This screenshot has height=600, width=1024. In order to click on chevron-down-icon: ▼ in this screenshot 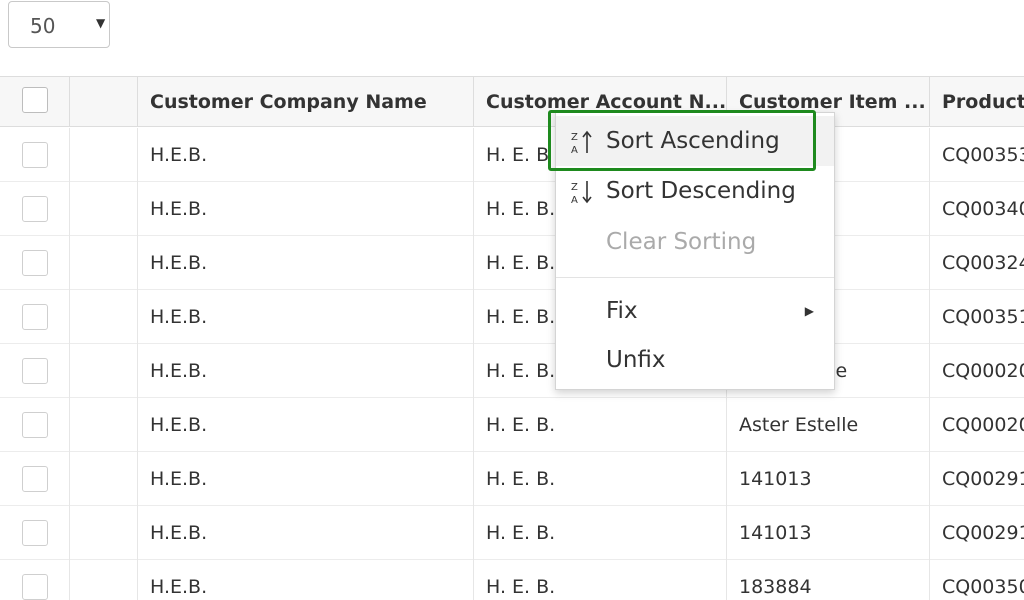, I will do `click(101, 23)`.